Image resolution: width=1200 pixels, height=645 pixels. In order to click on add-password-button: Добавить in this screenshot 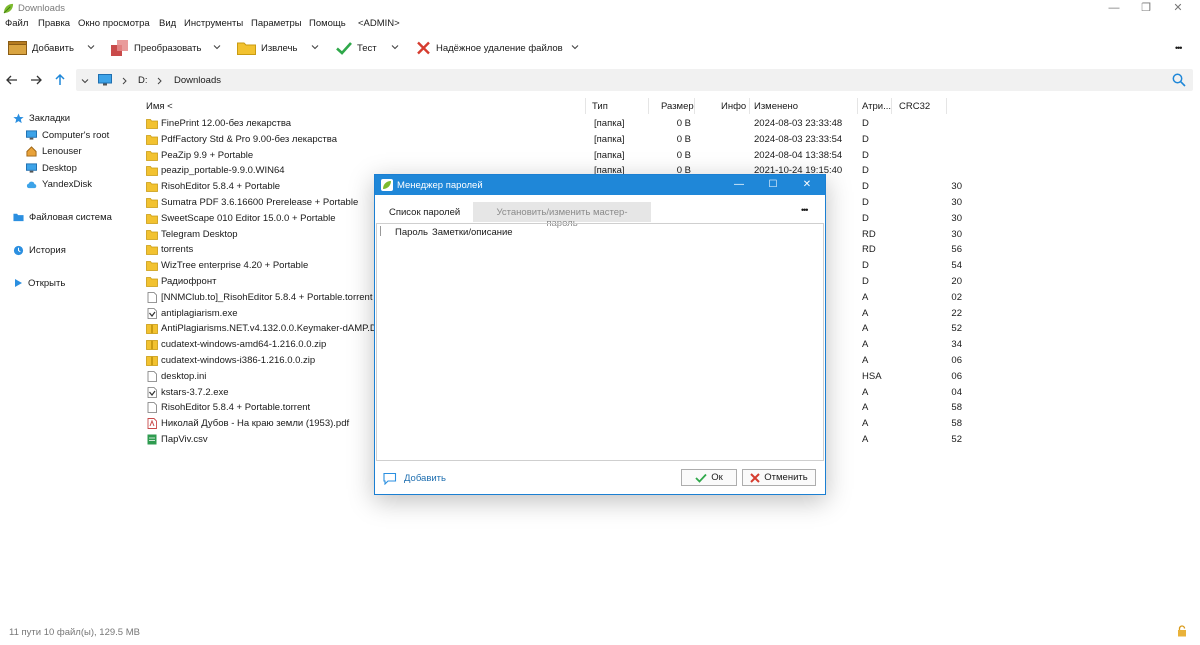, I will do `click(414, 478)`.